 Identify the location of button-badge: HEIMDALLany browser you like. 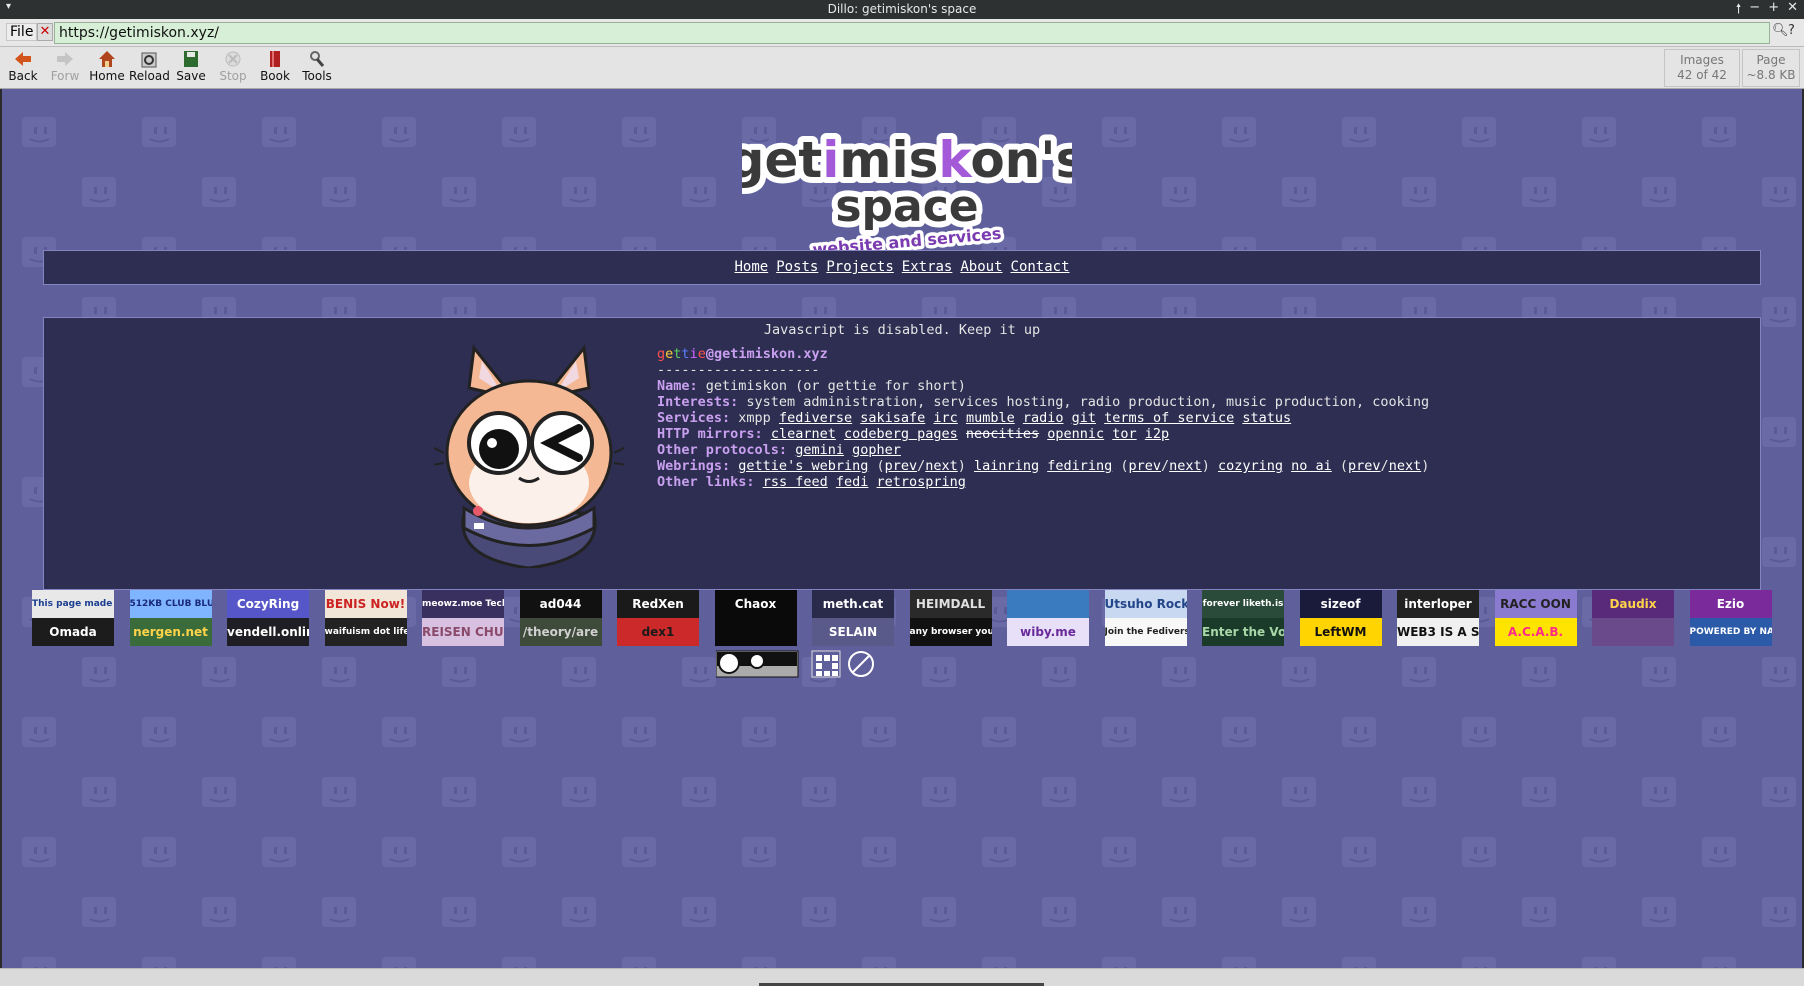
(950, 618).